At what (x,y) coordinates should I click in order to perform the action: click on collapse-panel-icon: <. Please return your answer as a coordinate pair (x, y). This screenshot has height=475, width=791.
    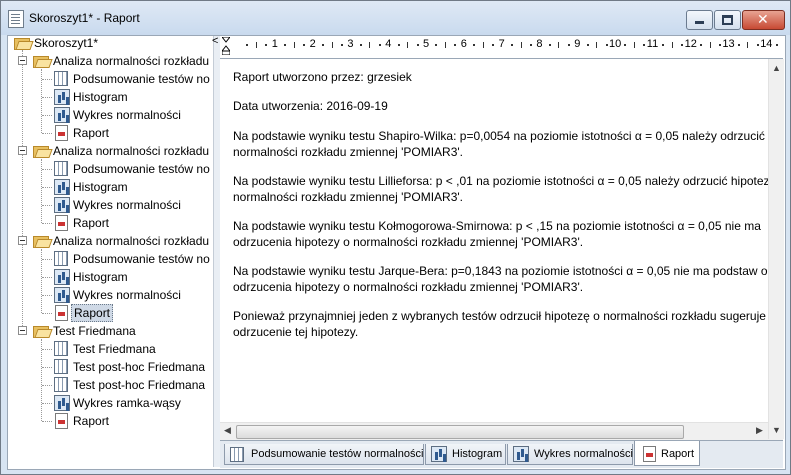
    Looking at the image, I should click on (215, 41).